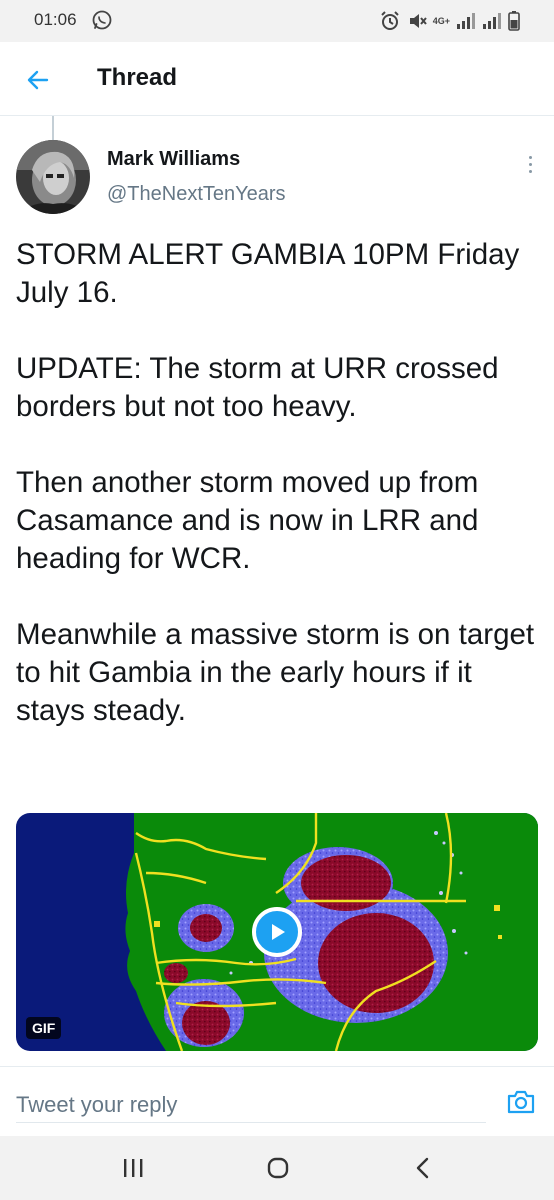 This screenshot has width=554, height=1200. What do you see at coordinates (251, 1105) in the screenshot?
I see `reply-input` at bounding box center [251, 1105].